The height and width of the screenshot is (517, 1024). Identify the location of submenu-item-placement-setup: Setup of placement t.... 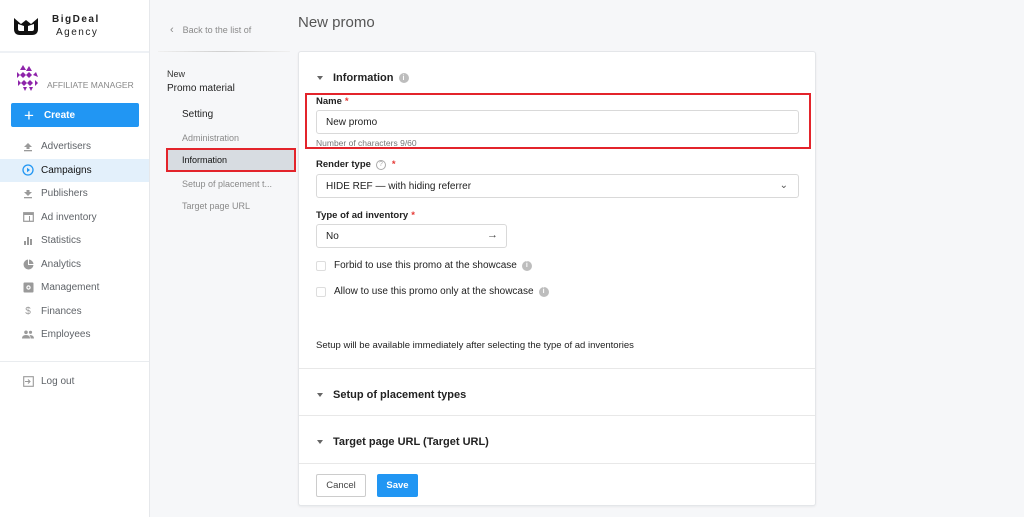
(231, 184).